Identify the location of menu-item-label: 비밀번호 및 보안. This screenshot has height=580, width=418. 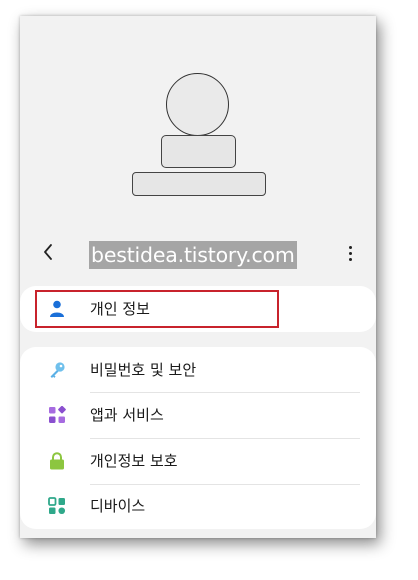
(143, 370).